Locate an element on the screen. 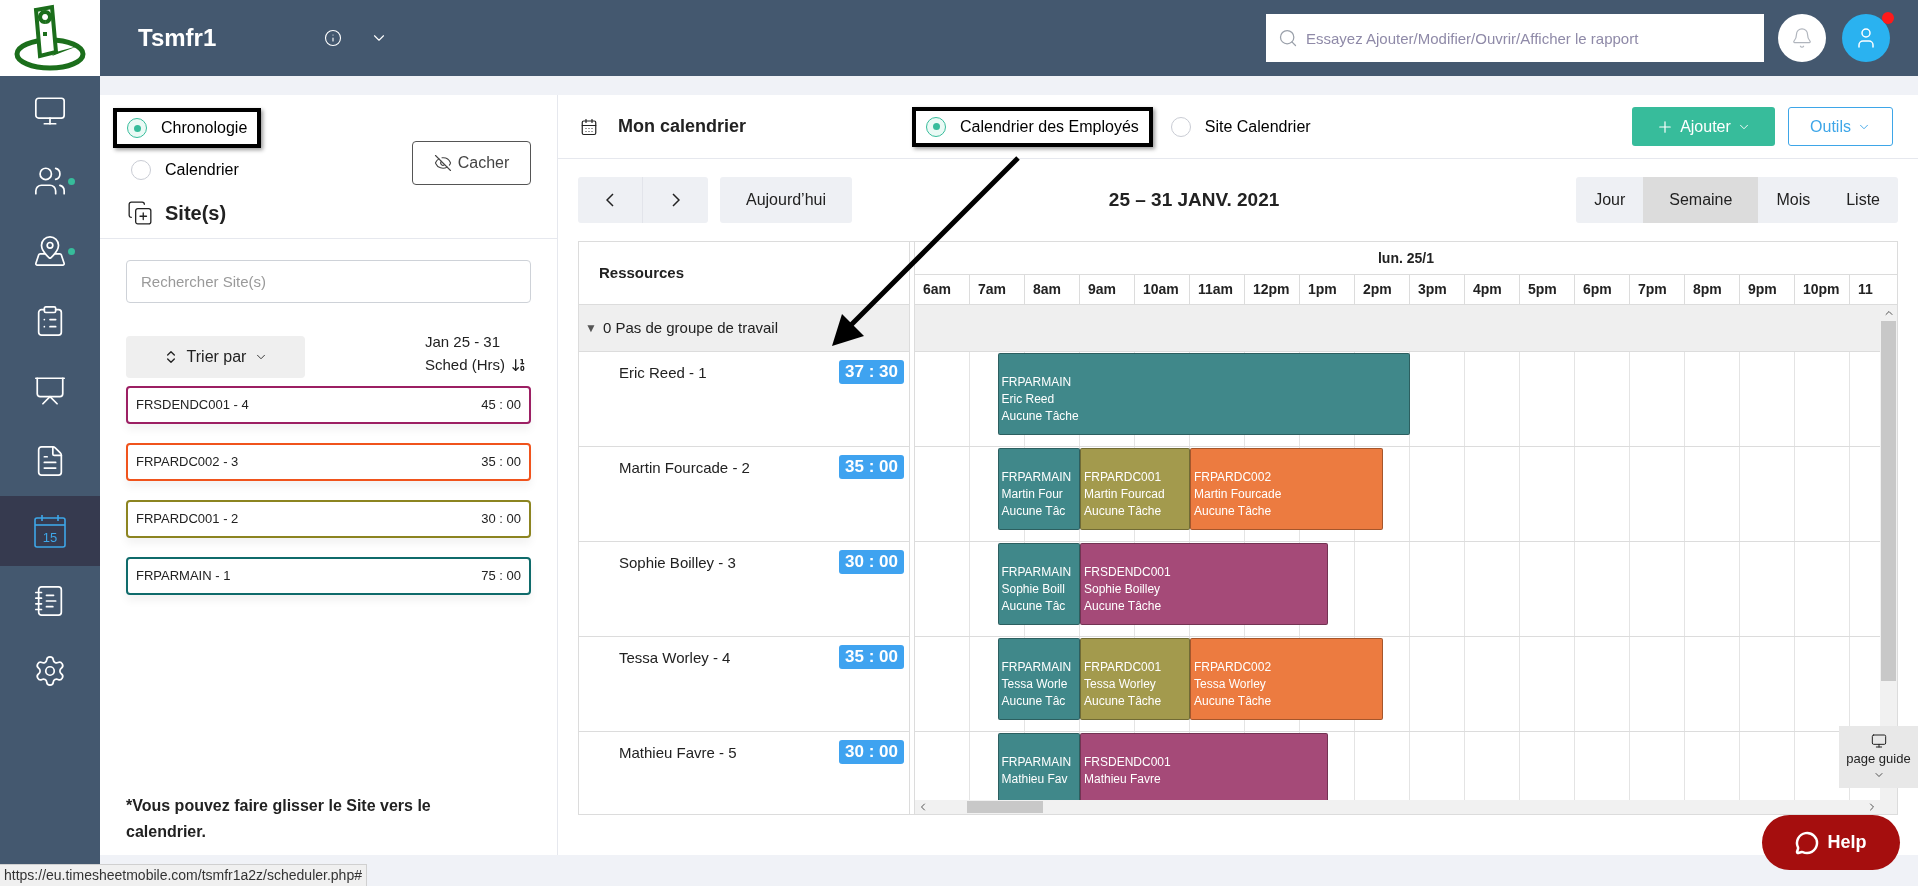  hour-label: 8am is located at coordinates (1052, 289).